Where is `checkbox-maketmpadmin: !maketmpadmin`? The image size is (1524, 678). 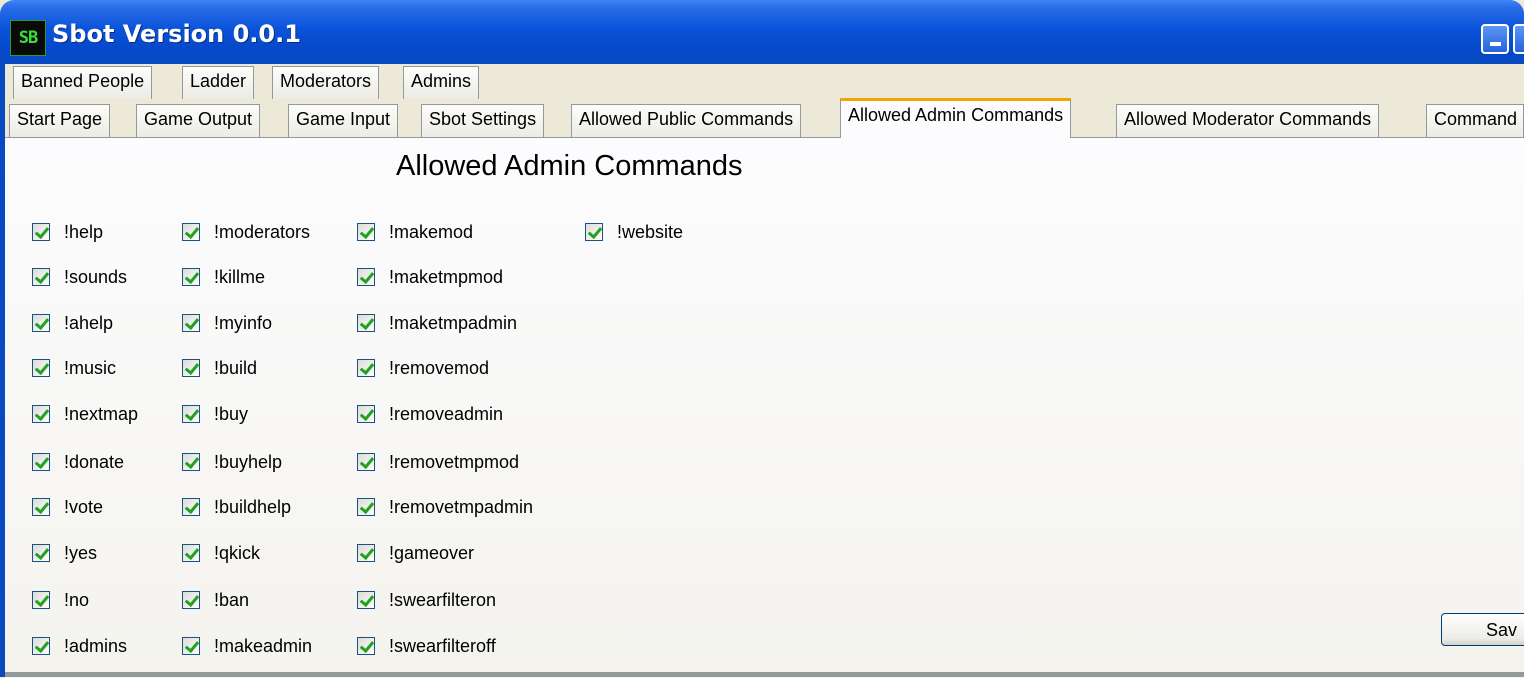 checkbox-maketmpadmin: !maketmpadmin is located at coordinates (437, 323).